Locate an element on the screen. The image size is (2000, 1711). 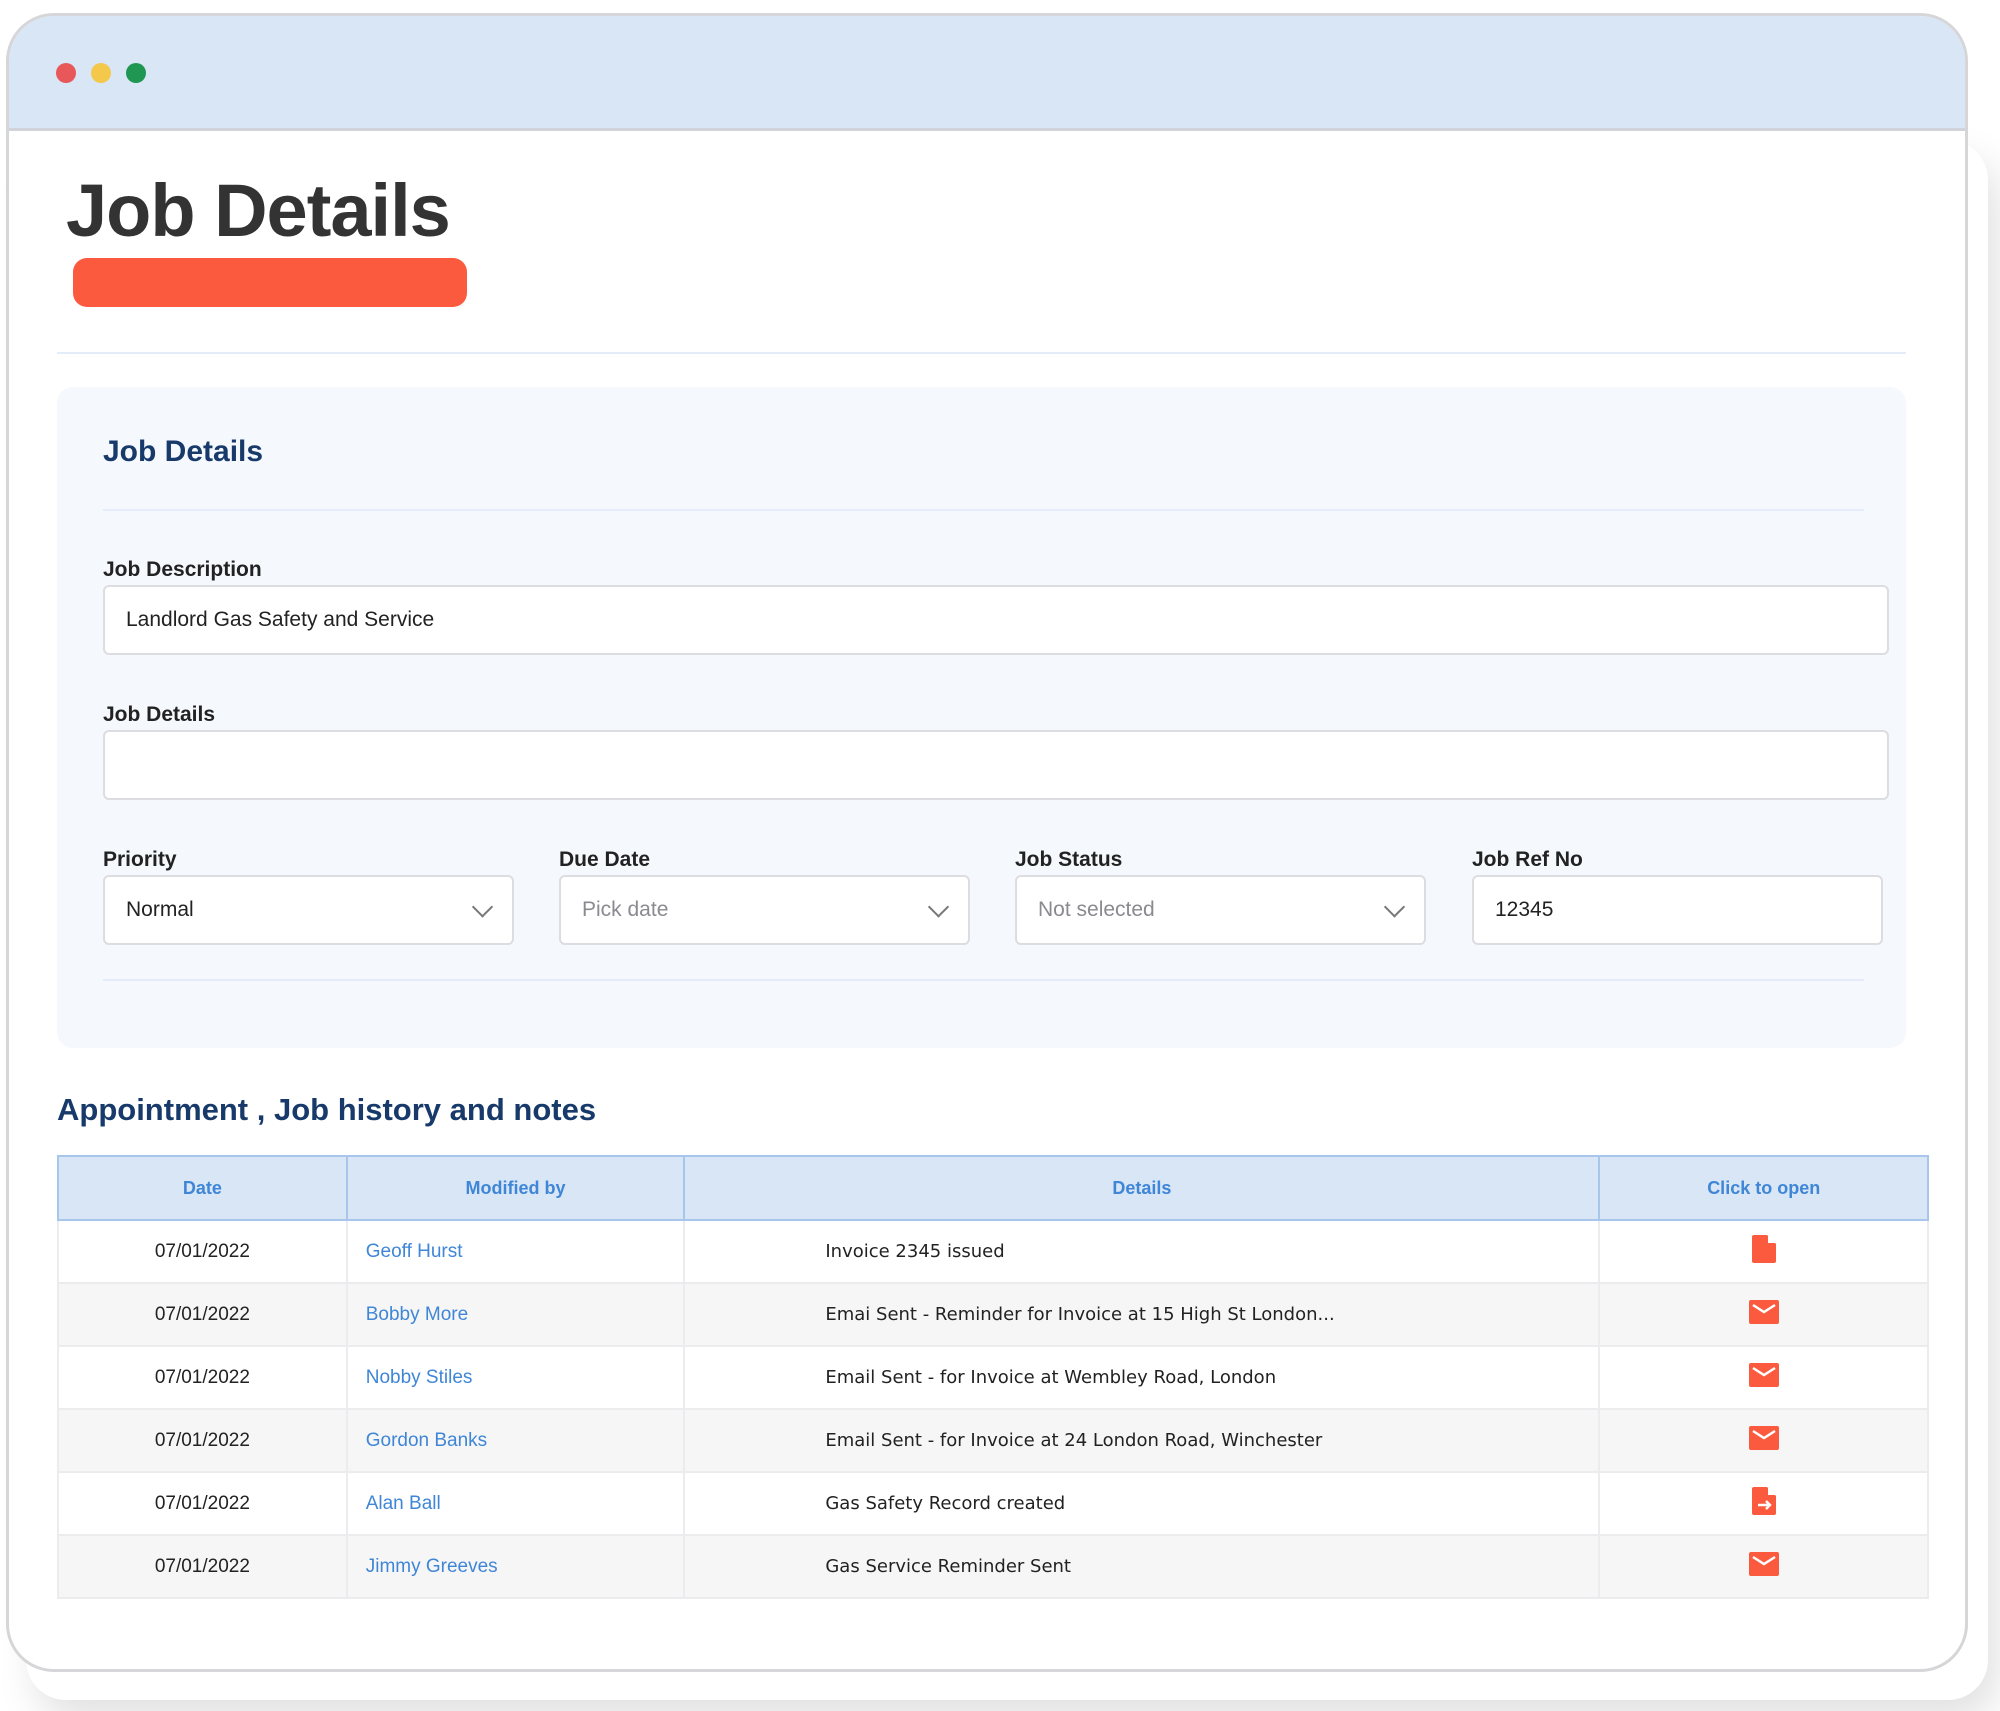
panel-heading: Job Details is located at coordinates (183, 451).